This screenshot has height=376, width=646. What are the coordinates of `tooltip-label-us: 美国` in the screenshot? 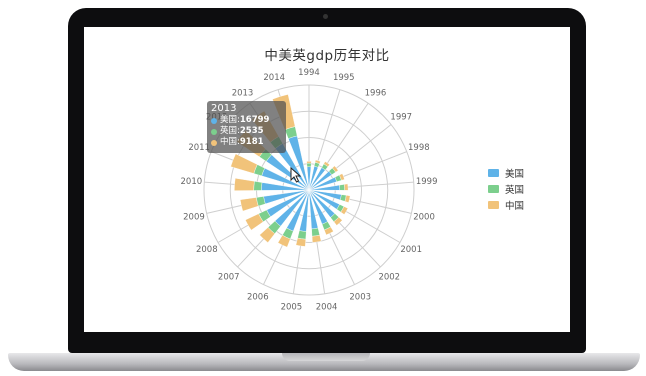 It's located at (229, 120).